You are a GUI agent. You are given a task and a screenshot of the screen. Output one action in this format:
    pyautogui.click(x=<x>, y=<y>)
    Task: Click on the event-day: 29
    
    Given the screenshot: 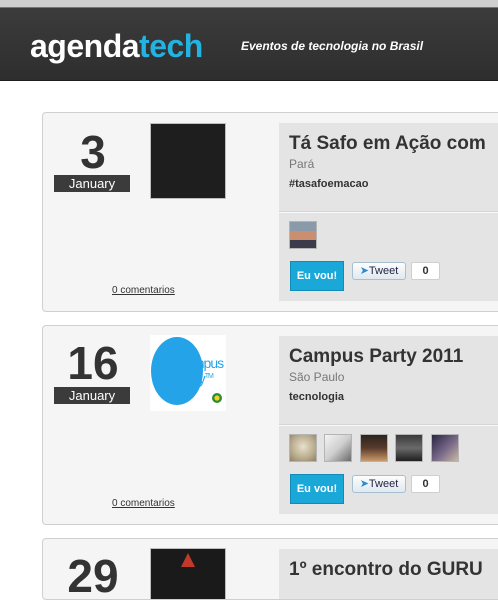 What is the action you would take?
    pyautogui.click(x=93, y=575)
    